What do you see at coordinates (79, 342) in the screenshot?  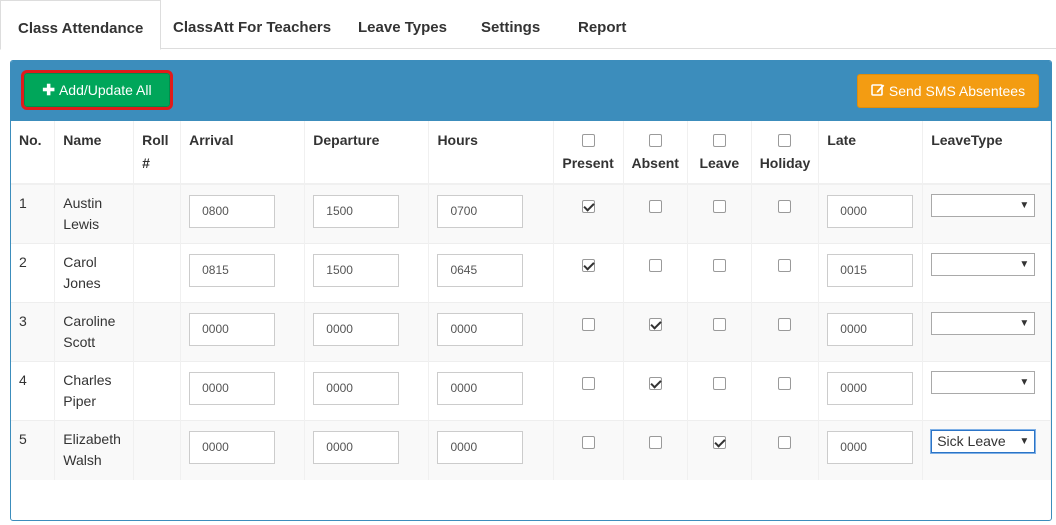 I see `last-name: Scott` at bounding box center [79, 342].